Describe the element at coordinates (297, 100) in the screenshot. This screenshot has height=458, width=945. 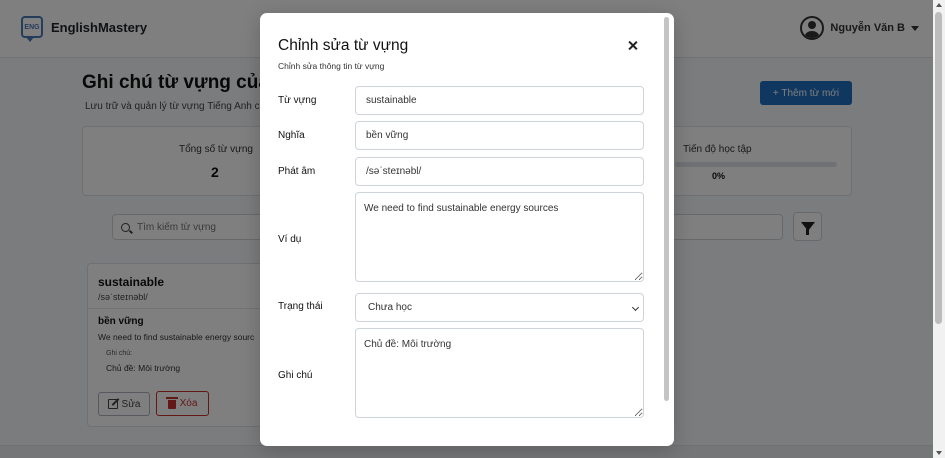
I see `word-label: Từ vựng` at that location.